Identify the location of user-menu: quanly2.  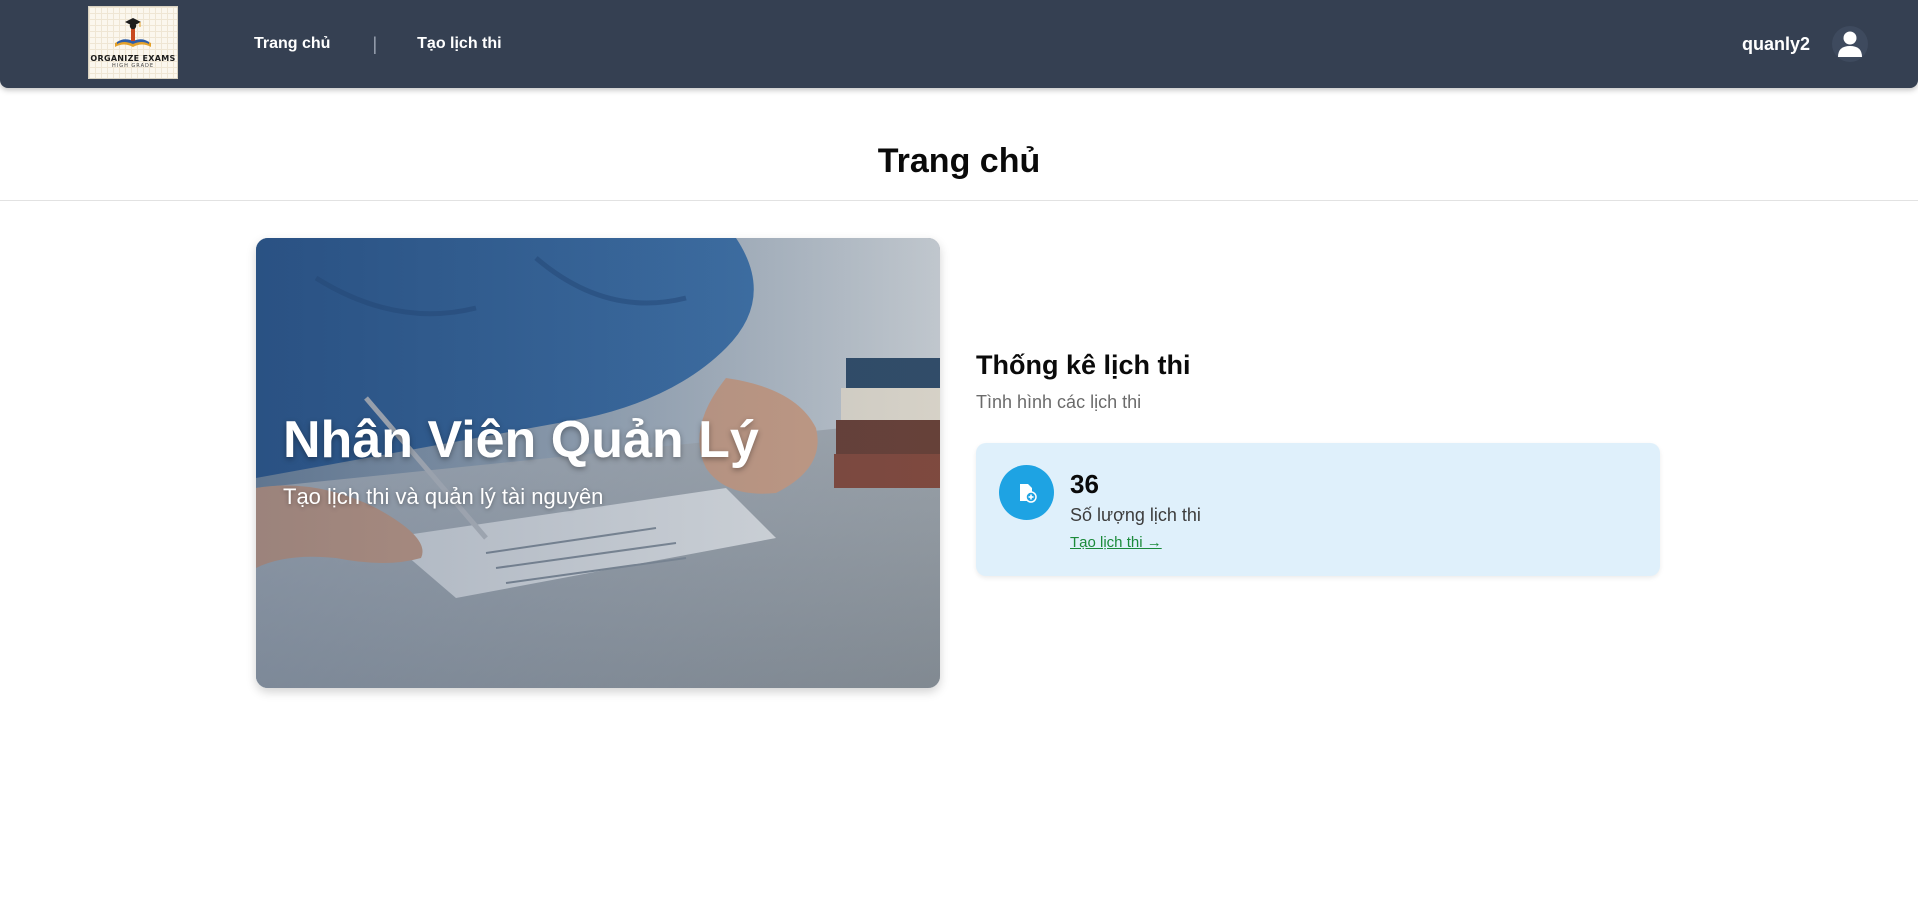
(1805, 44).